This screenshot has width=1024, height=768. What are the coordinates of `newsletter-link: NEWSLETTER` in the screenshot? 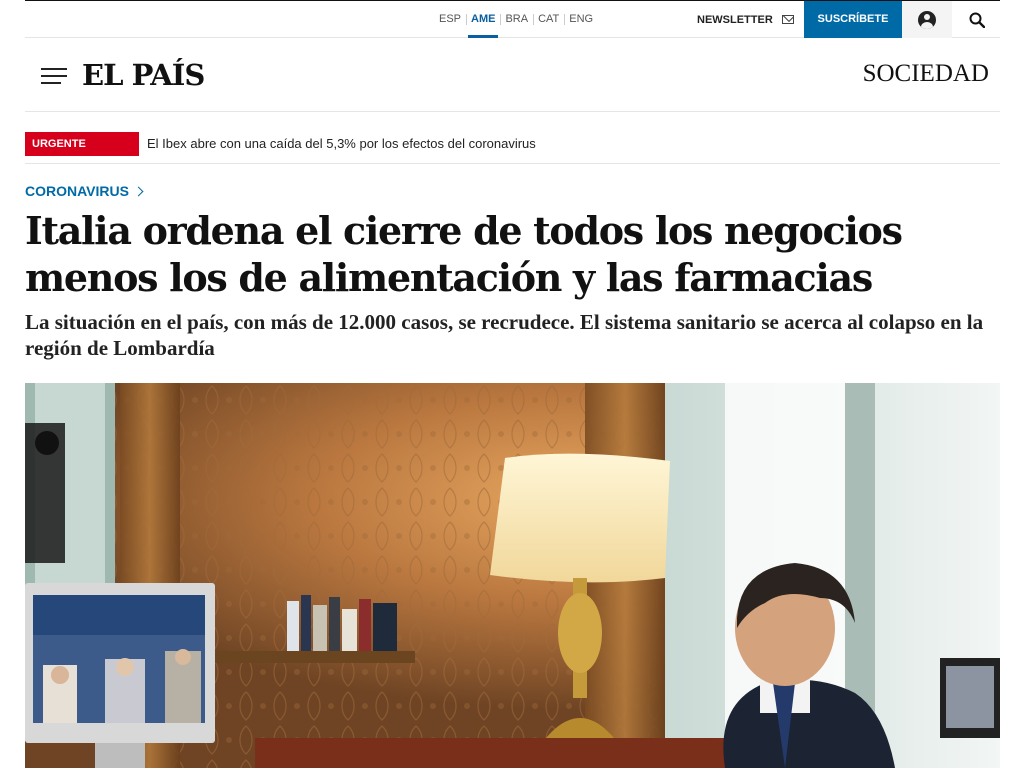 It's located at (745, 19).